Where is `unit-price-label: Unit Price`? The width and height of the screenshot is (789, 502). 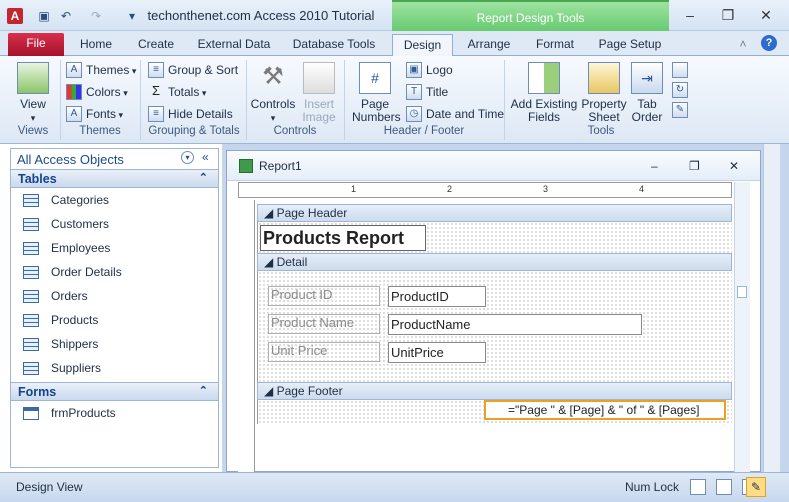 unit-price-label: Unit Price is located at coordinates (324, 352).